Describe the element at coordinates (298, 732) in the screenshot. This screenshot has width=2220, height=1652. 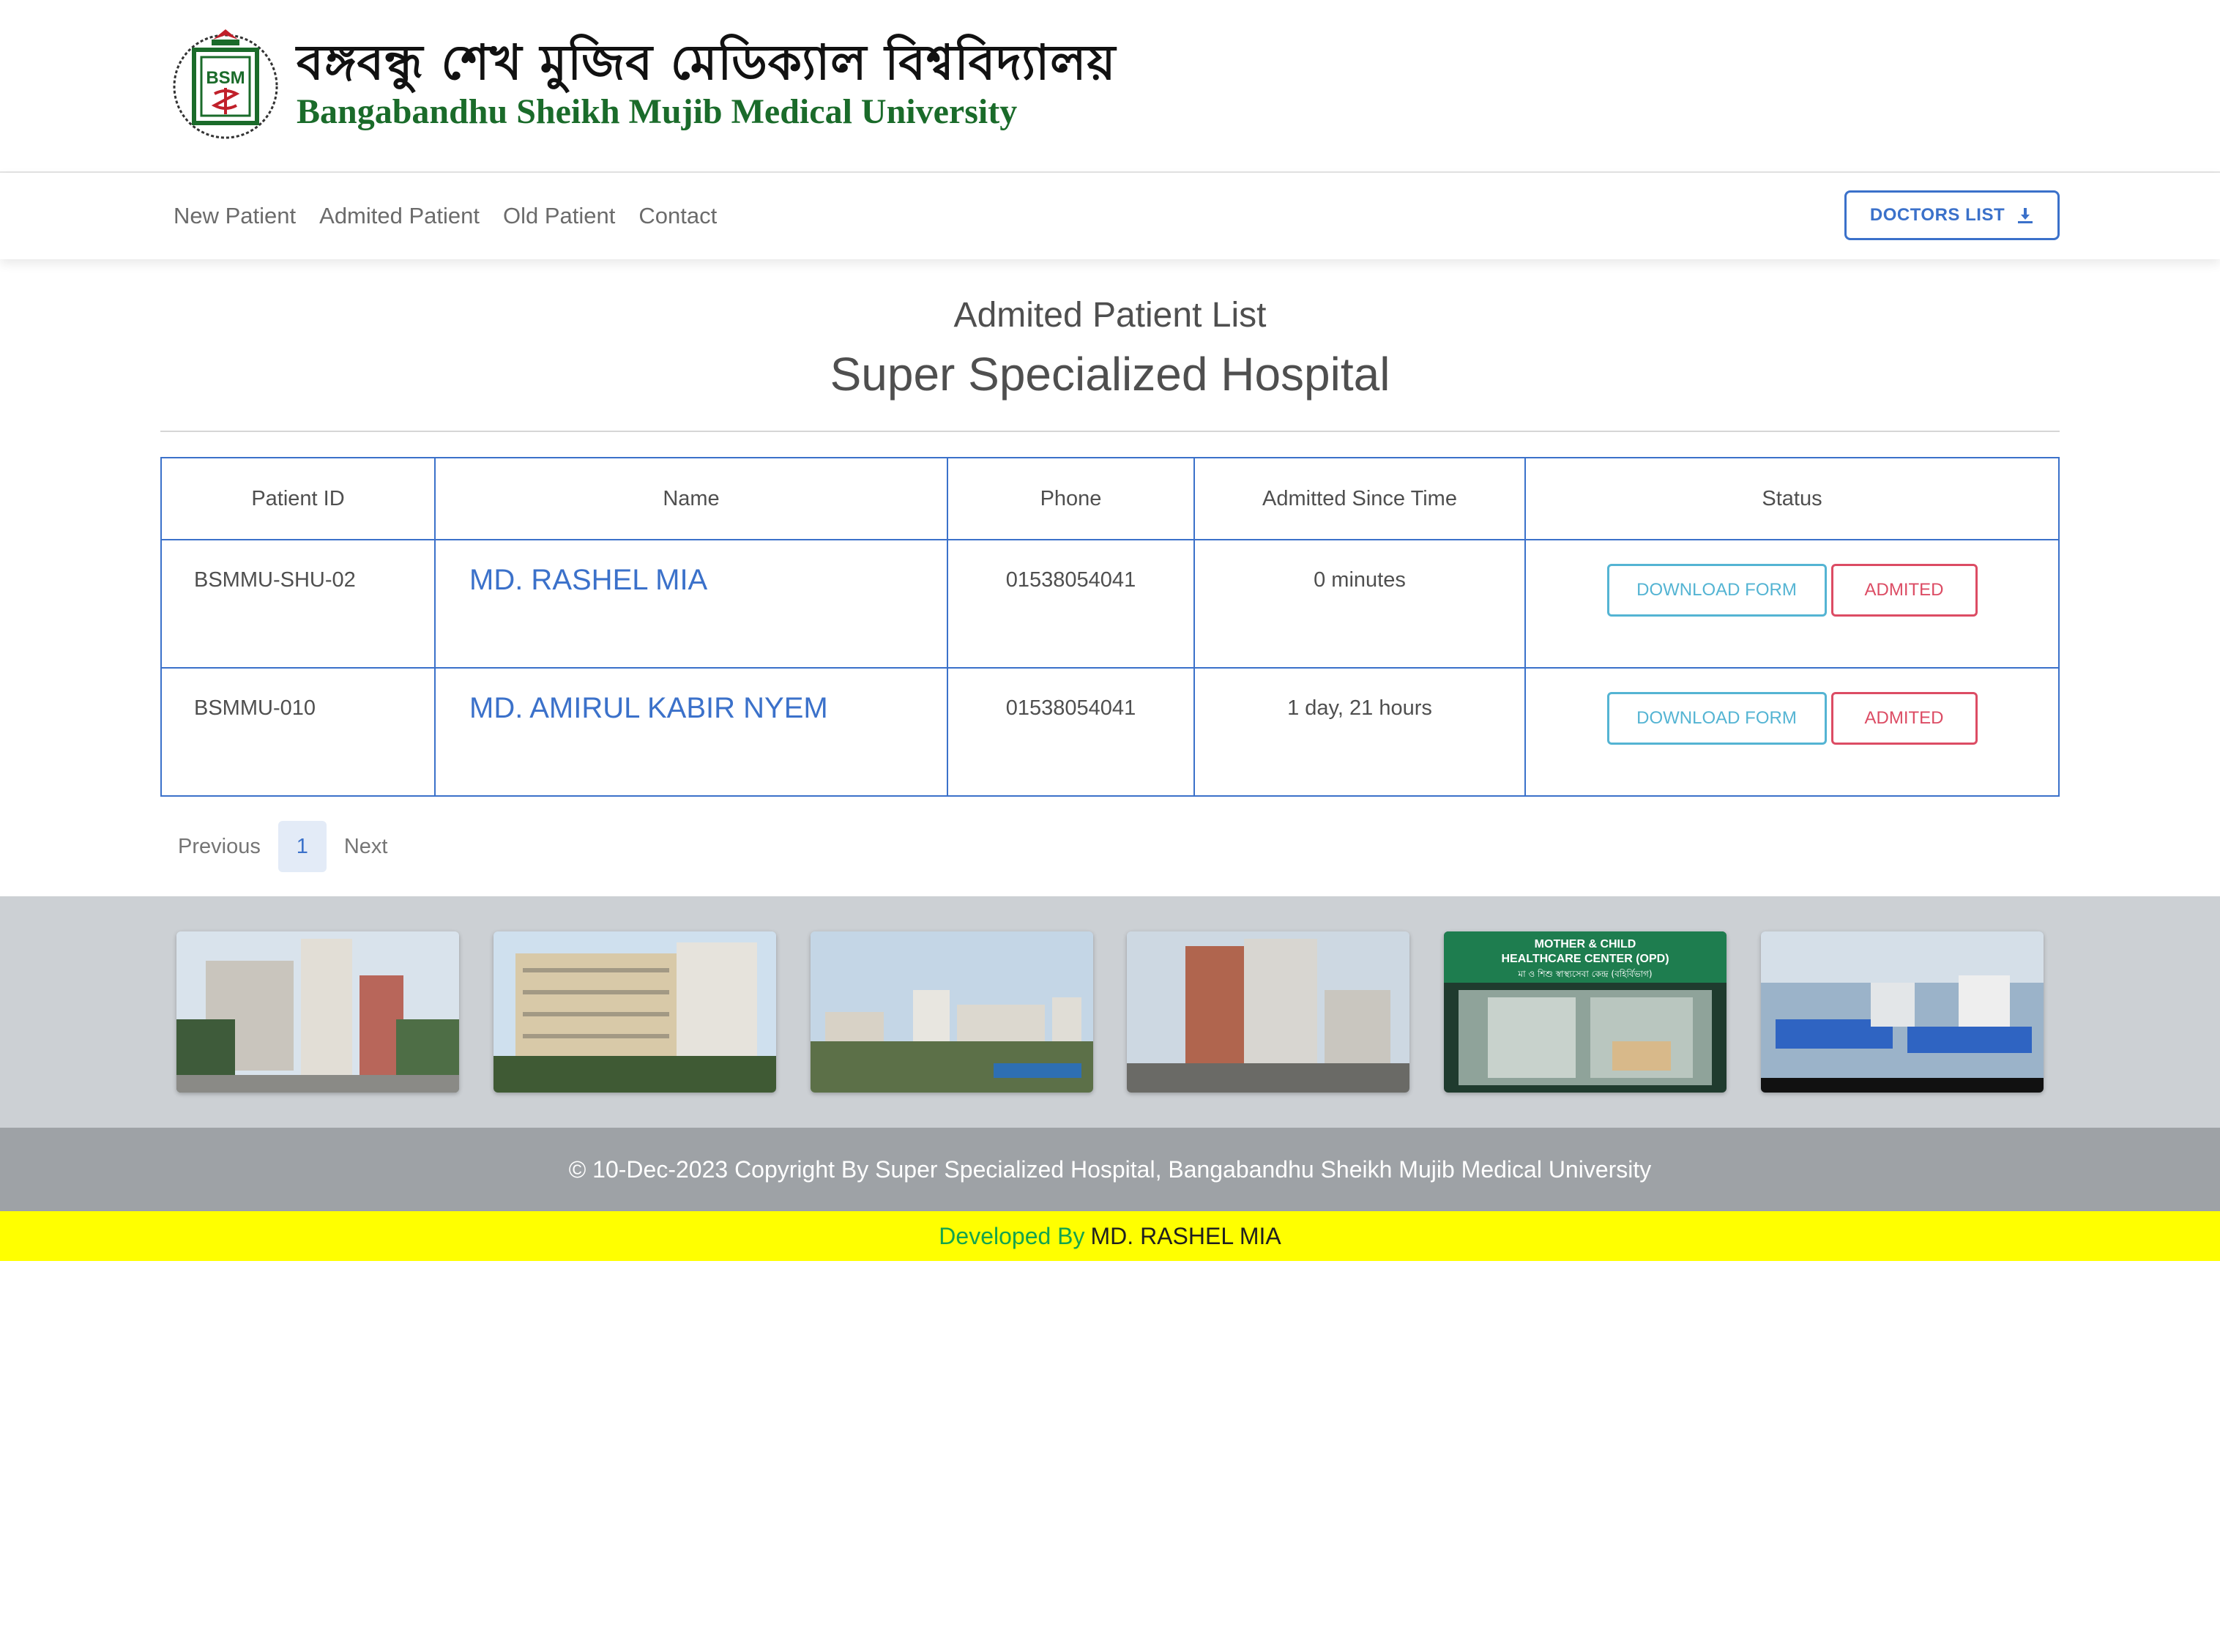
I see `patient-id-cell: BSMMU-010` at that location.